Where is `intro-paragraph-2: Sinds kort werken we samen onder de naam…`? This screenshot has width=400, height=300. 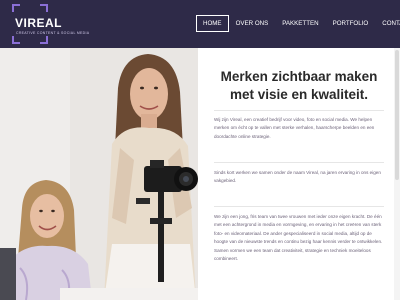 intro-paragraph-2: Sinds kort werken we samen onder de naam… is located at coordinates (297, 177).